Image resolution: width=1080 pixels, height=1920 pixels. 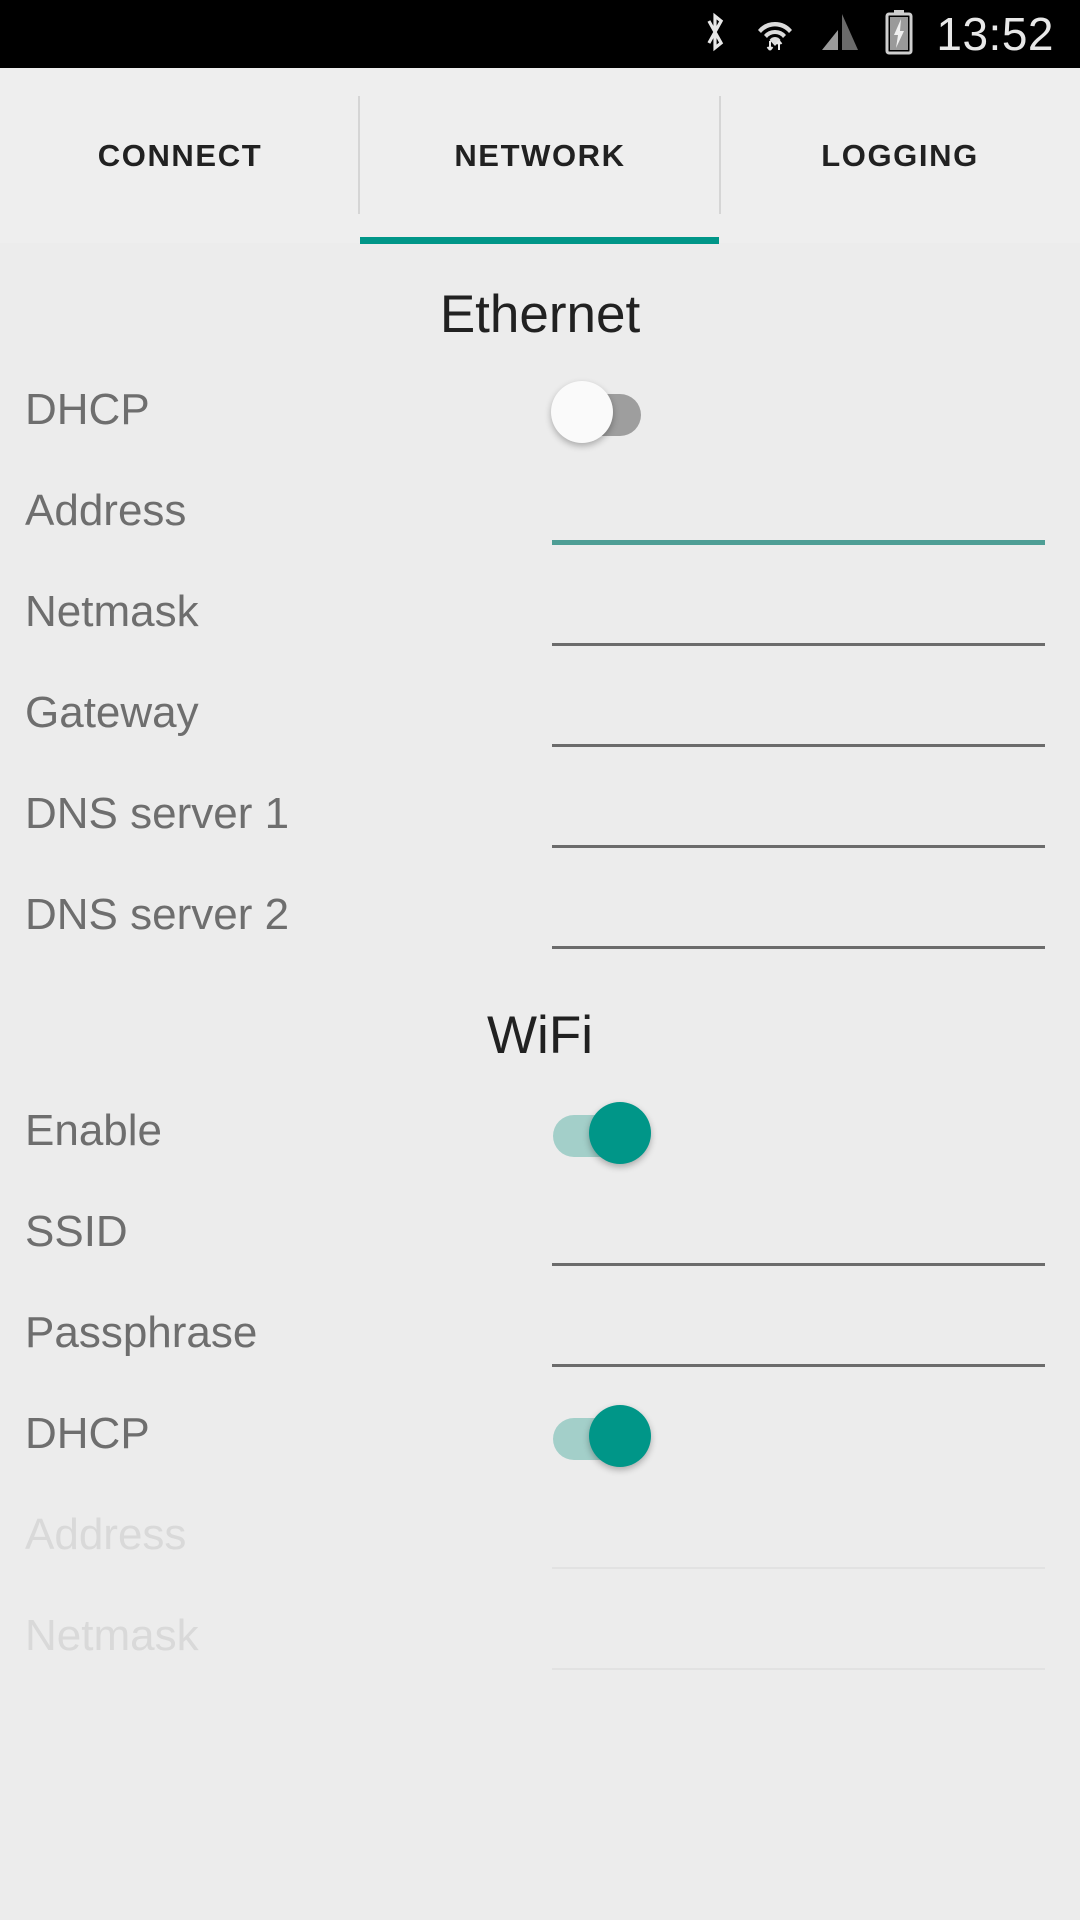 What do you see at coordinates (798, 529) in the screenshot?
I see `input-ethernet-address` at bounding box center [798, 529].